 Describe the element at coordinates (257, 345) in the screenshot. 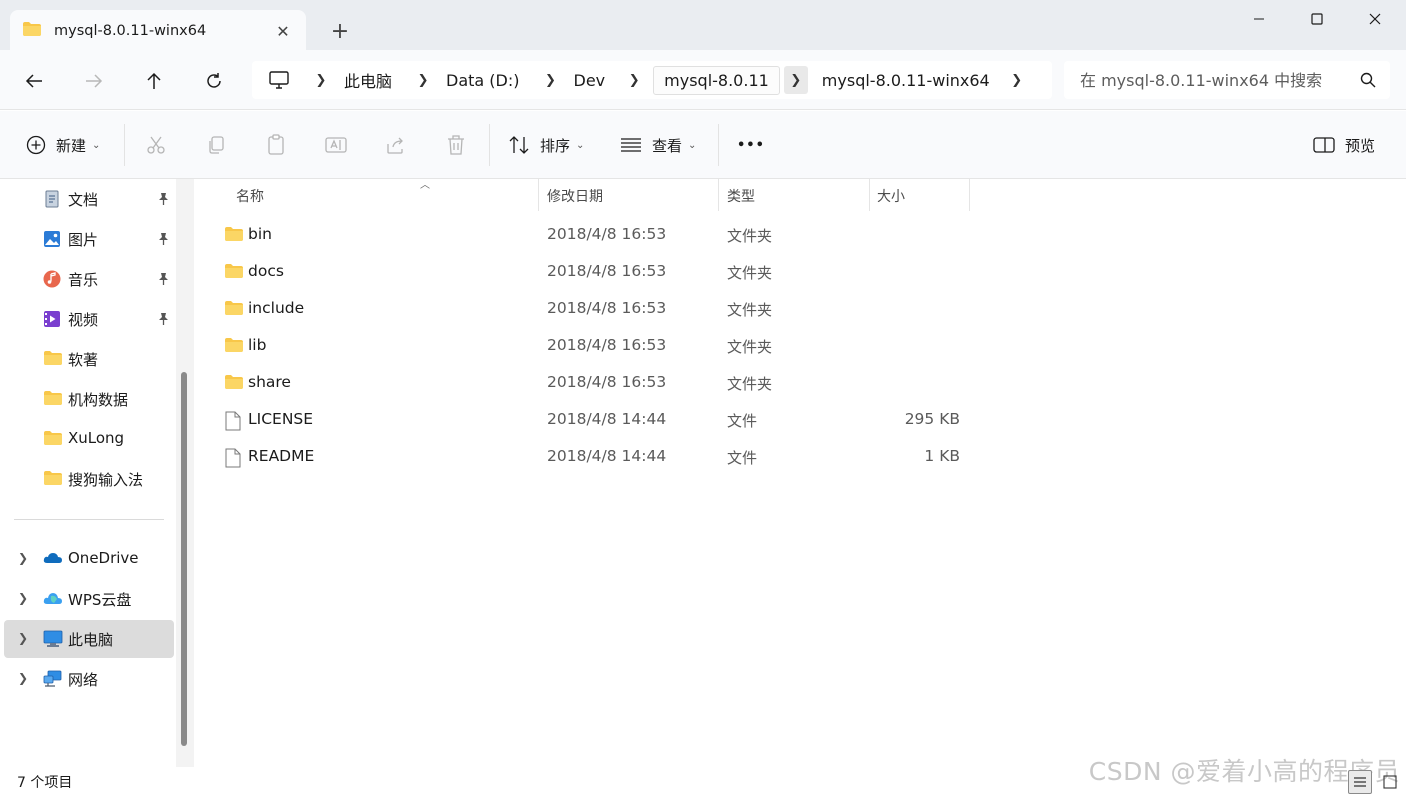

I see `file-name: lib` at that location.